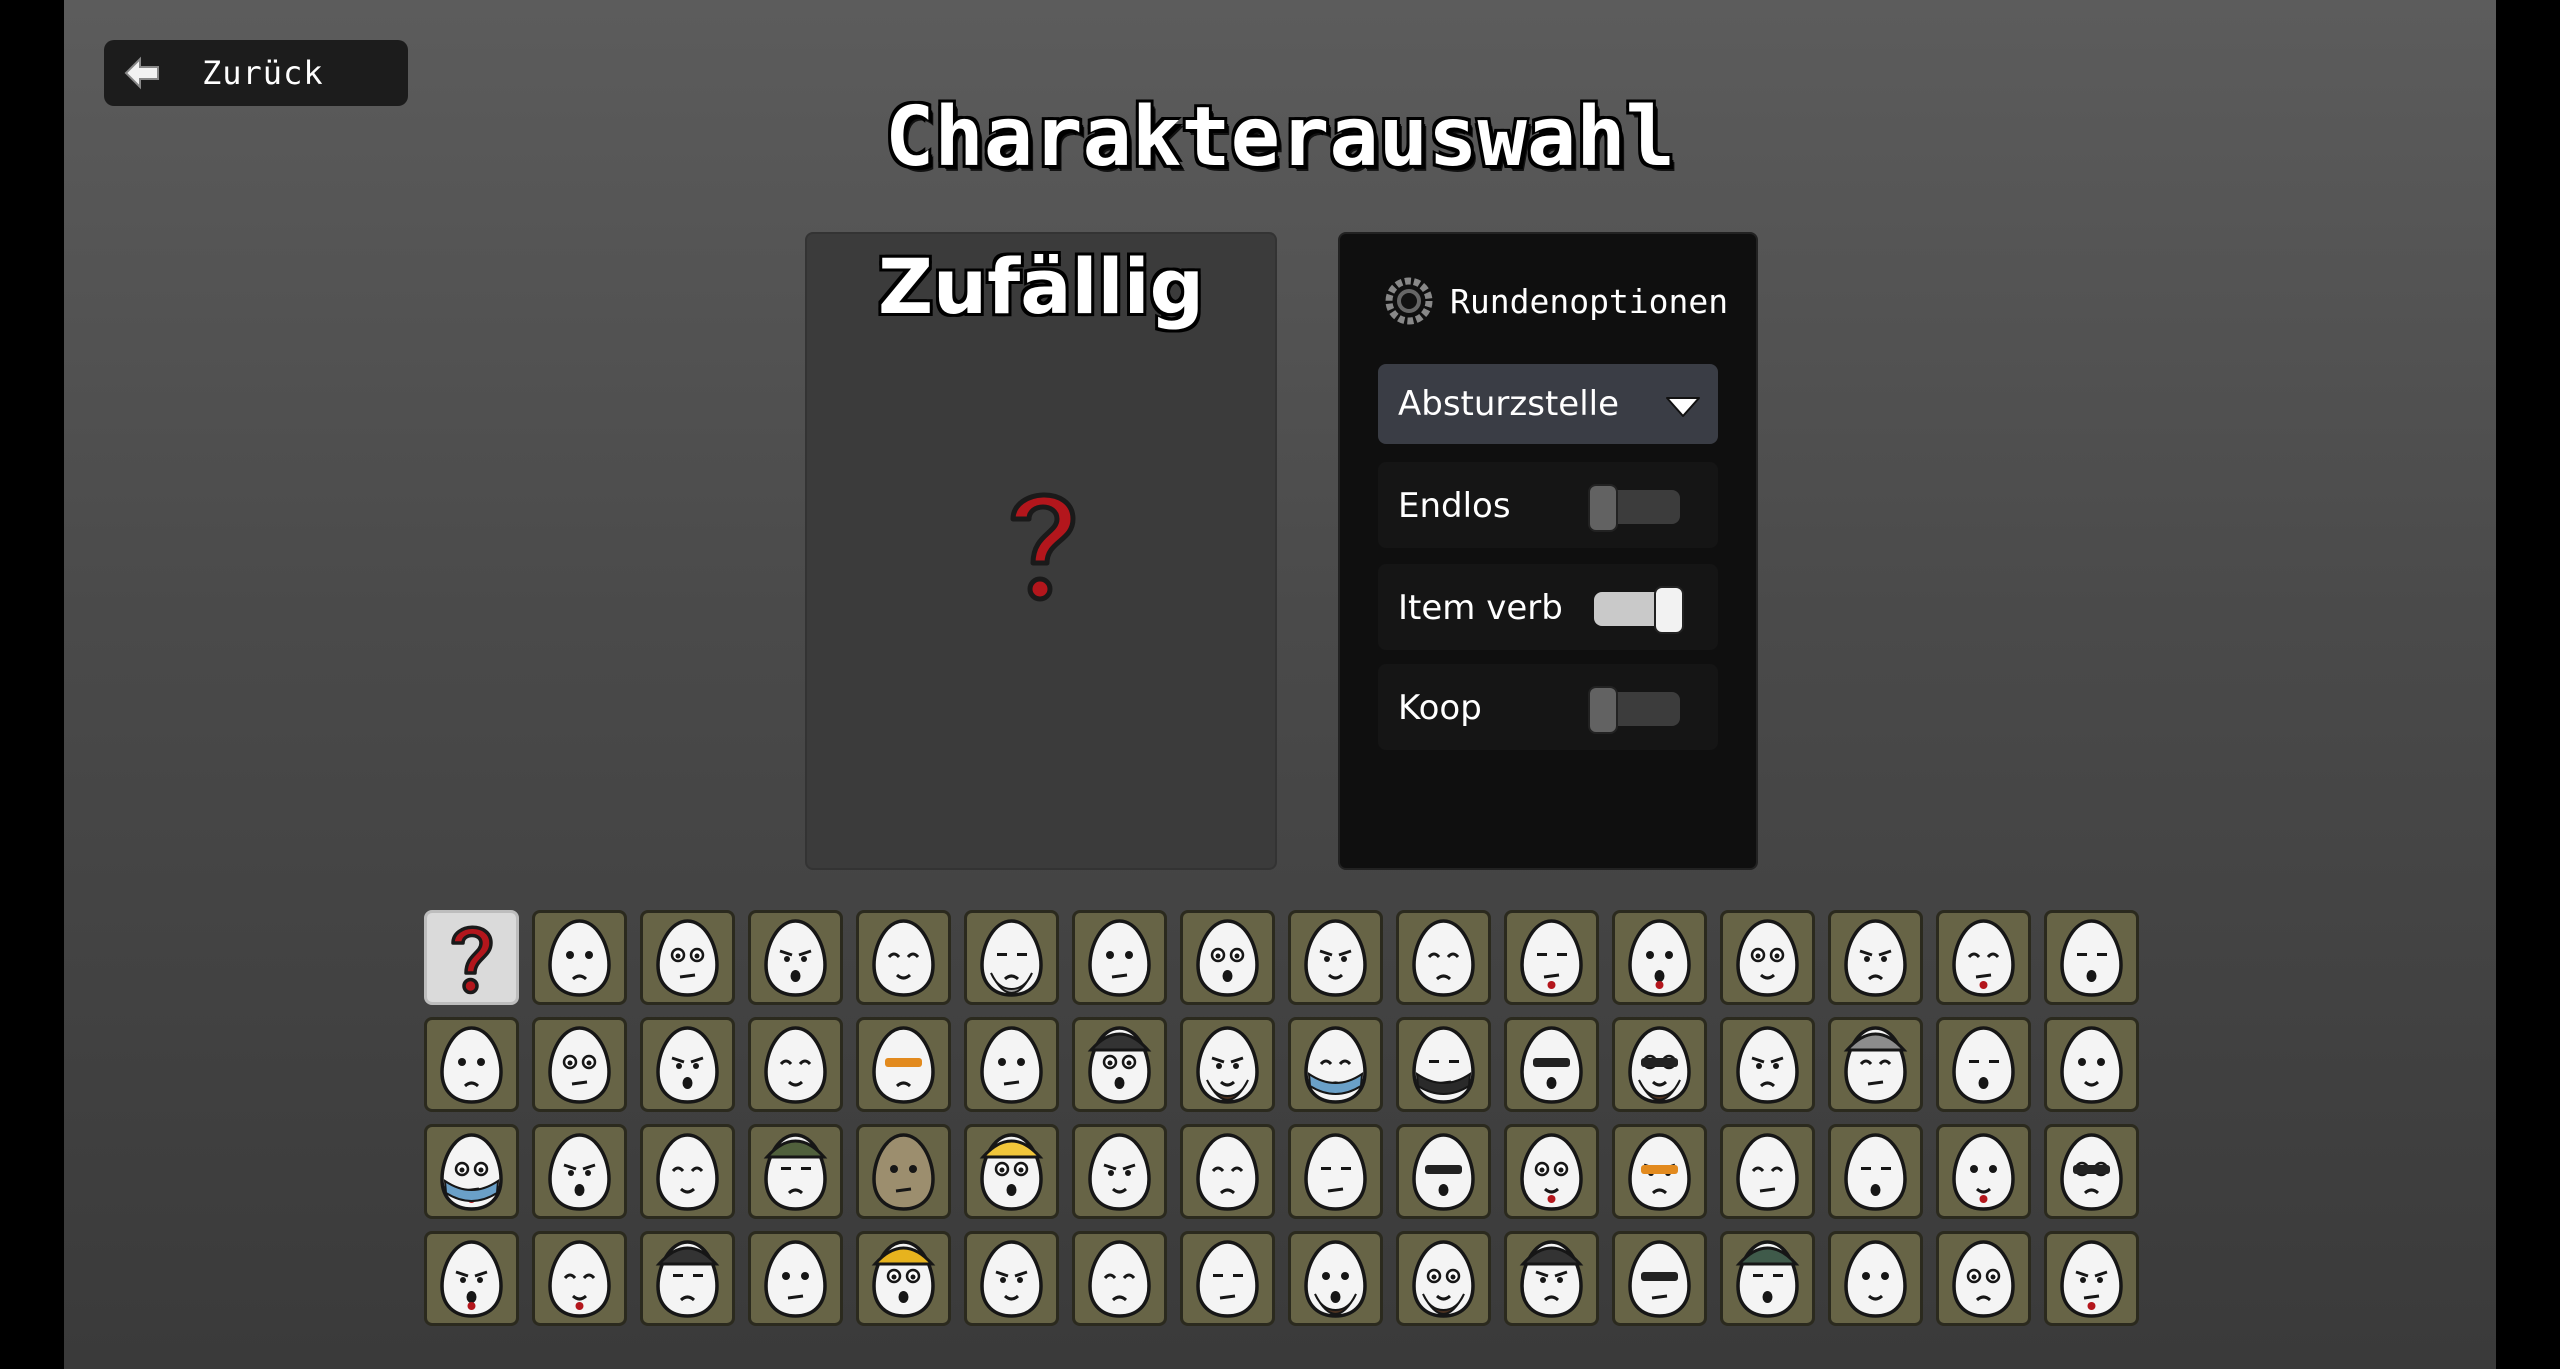 This screenshot has width=2560, height=1369. I want to click on character-slot-goggles, so click(1659, 1278).